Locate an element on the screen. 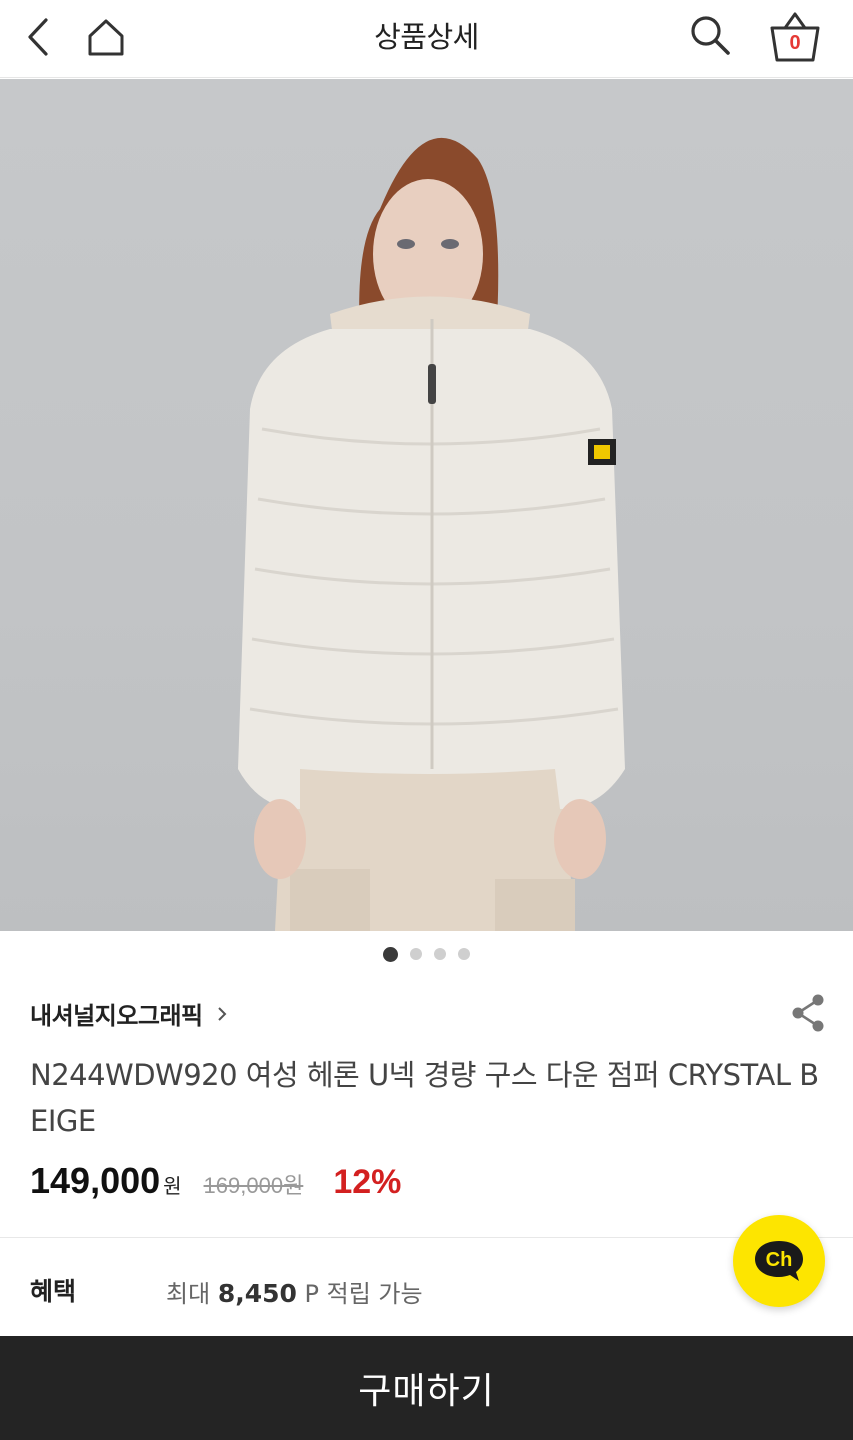 The image size is (853, 1440). brand-link: 내셔널지오그래픽 is located at coordinates (129, 1013).